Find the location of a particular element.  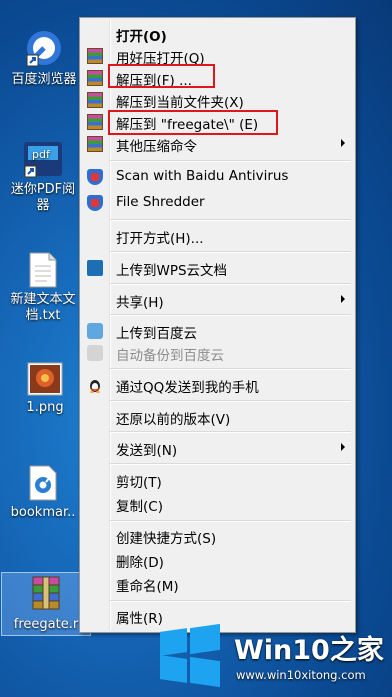

windows-logo-icon is located at coordinates (190, 655).